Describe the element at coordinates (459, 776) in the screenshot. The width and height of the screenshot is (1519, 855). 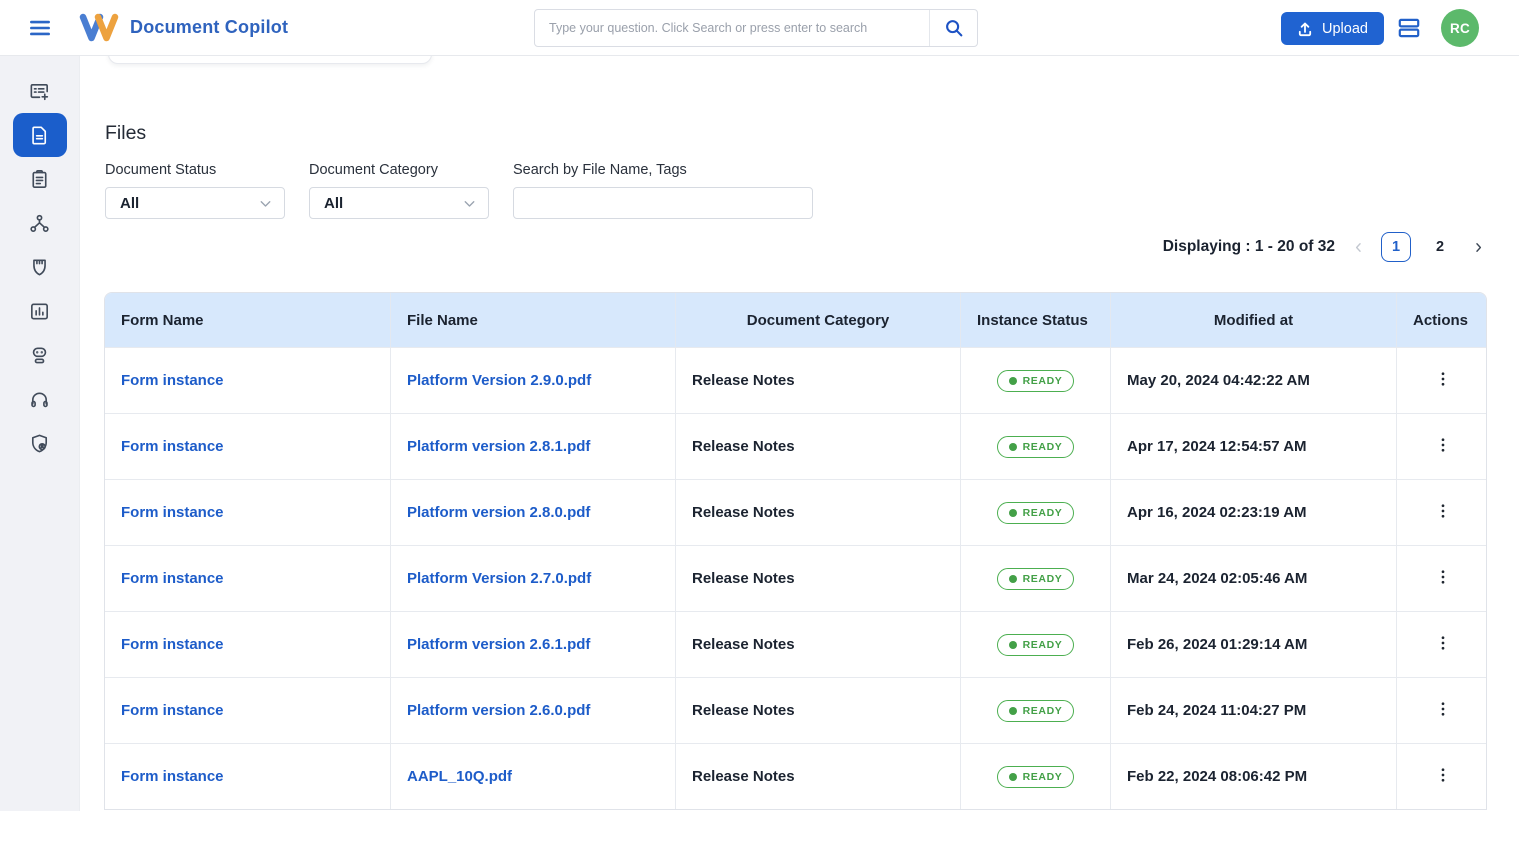
I see `file-name-link: AAPL_10Q.pdf` at that location.